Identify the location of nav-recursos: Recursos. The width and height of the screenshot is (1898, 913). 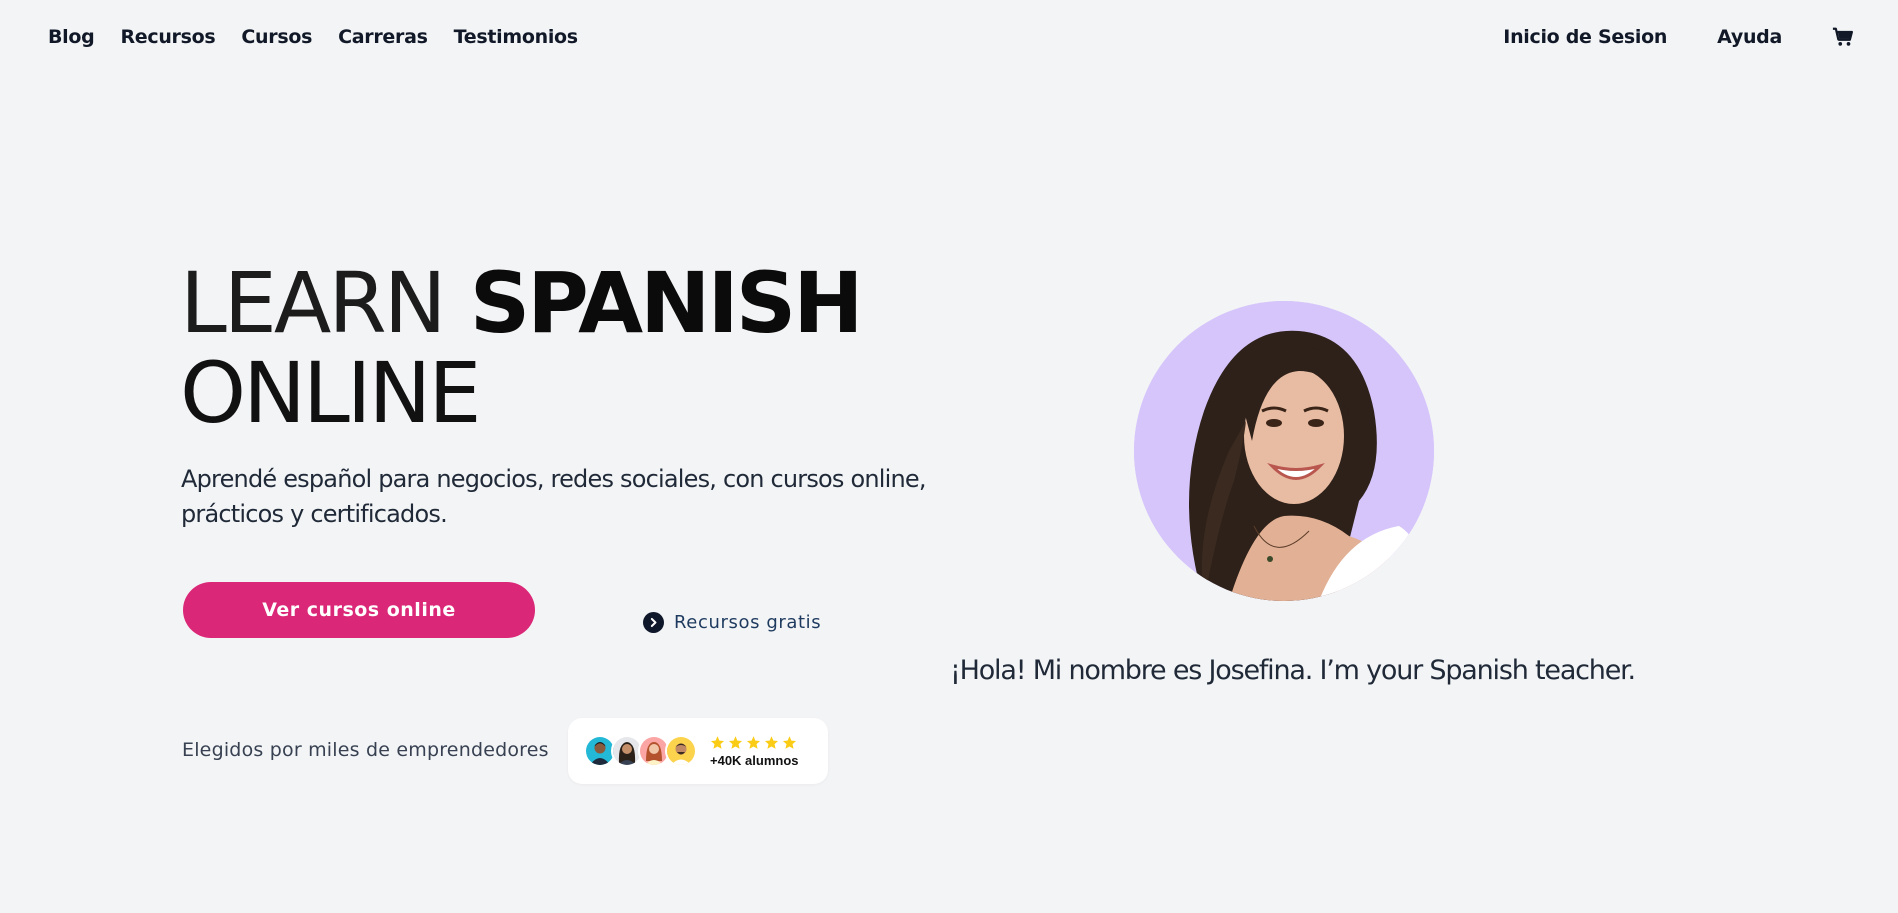
(167, 37).